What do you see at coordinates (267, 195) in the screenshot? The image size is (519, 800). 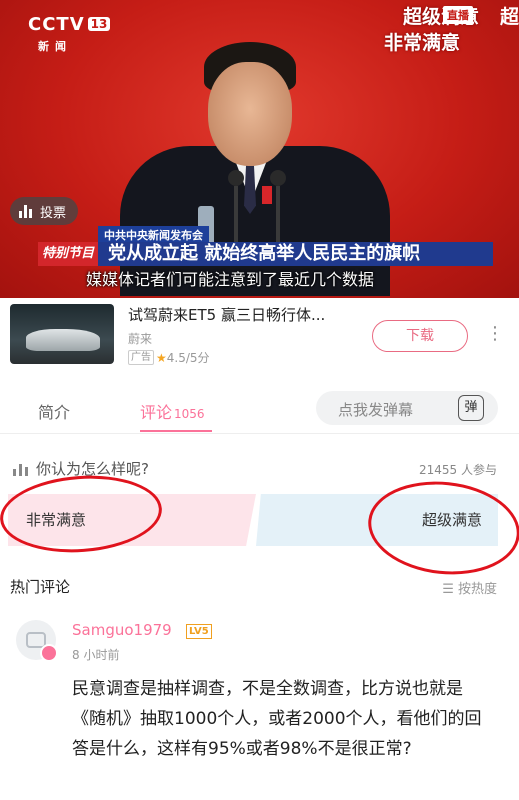 I see `desk-flag` at bounding box center [267, 195].